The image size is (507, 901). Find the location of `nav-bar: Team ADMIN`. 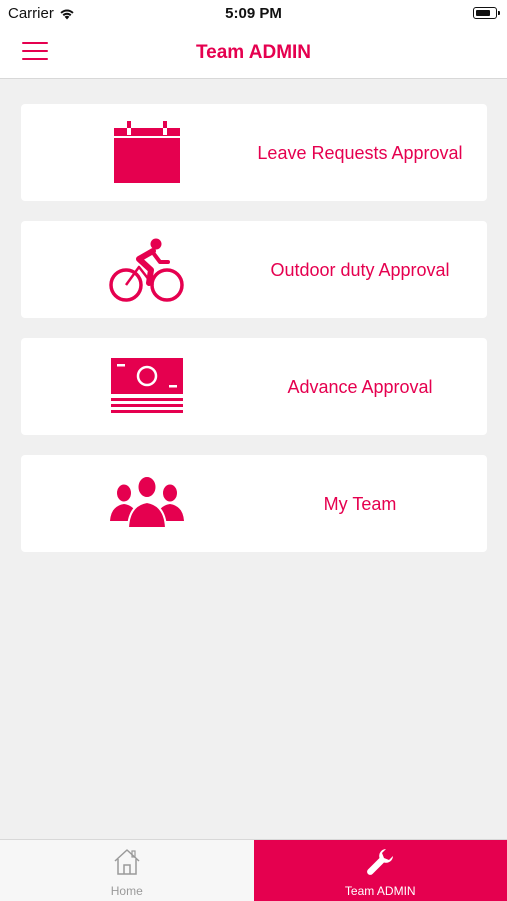

nav-bar: Team ADMIN is located at coordinates (253, 53).